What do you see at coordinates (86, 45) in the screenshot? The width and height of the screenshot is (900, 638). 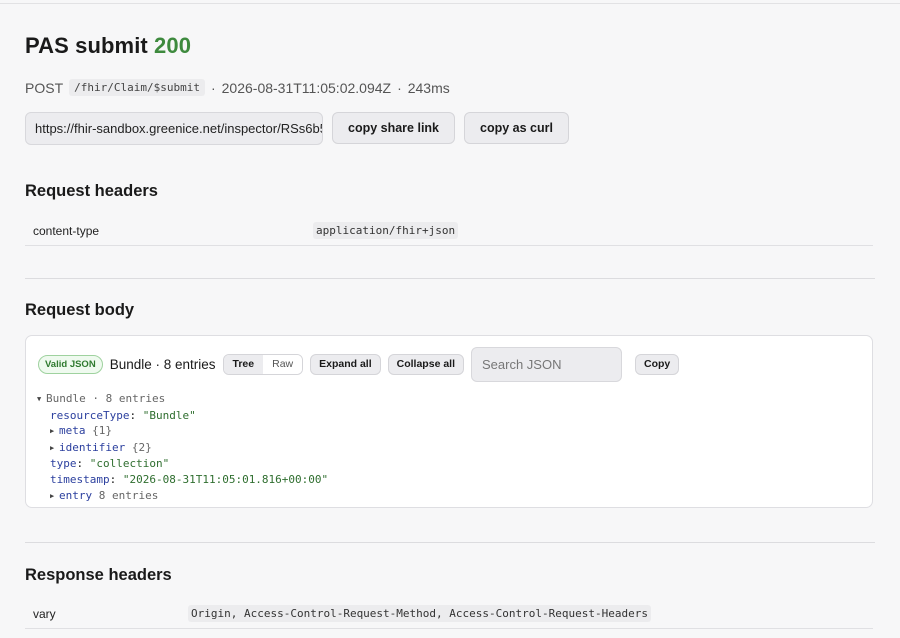 I see `page-title-text: PAS submit` at bounding box center [86, 45].